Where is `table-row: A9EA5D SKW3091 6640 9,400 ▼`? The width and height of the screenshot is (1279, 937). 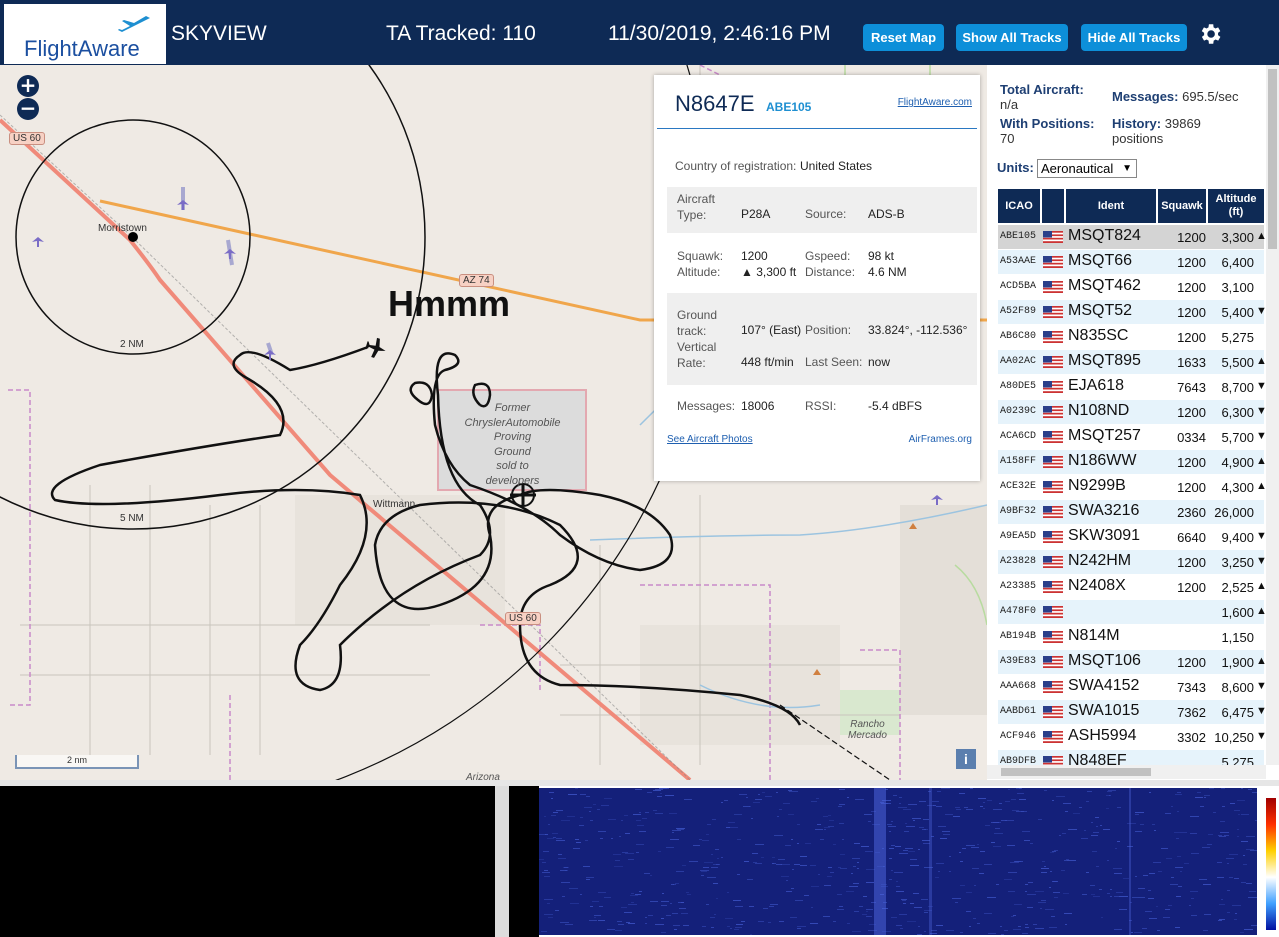
table-row: A9EA5D SKW3091 6640 9,400 ▼ is located at coordinates (1132, 537).